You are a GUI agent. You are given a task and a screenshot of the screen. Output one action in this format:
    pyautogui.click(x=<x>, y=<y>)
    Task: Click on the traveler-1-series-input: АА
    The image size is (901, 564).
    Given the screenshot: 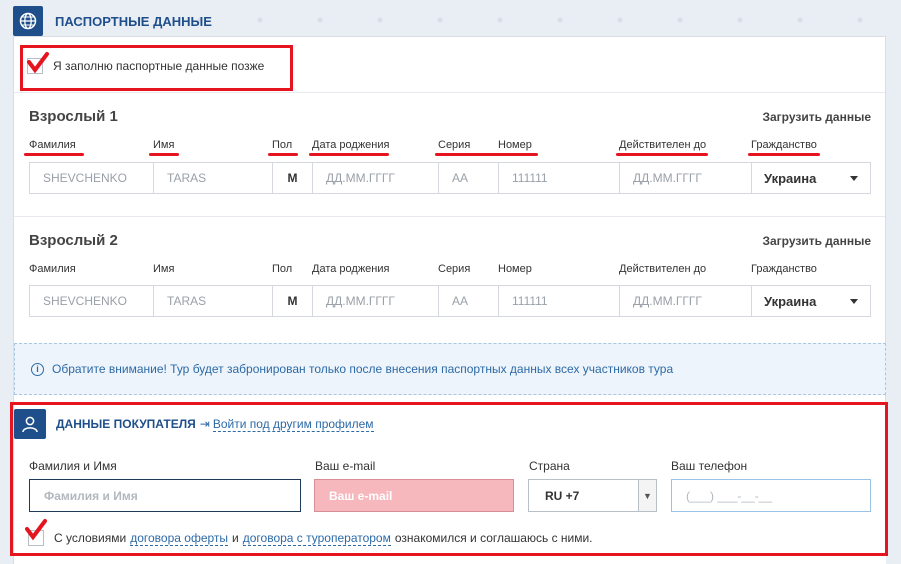 What is the action you would take?
    pyautogui.click(x=468, y=178)
    